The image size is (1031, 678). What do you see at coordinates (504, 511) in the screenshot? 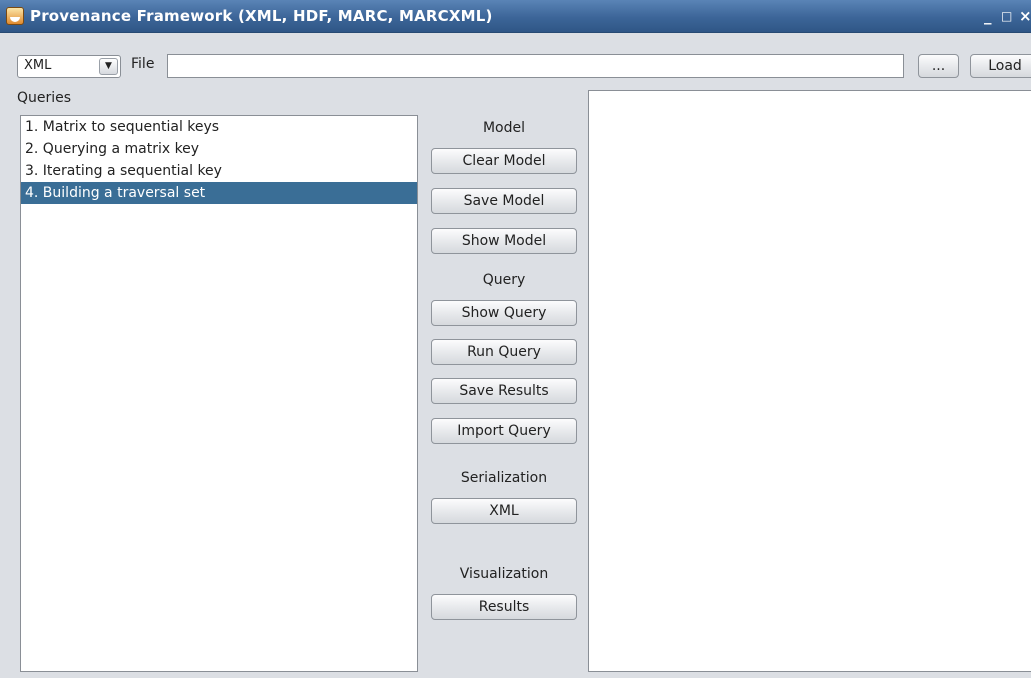
I see `xml-serialization-button: XML` at bounding box center [504, 511].